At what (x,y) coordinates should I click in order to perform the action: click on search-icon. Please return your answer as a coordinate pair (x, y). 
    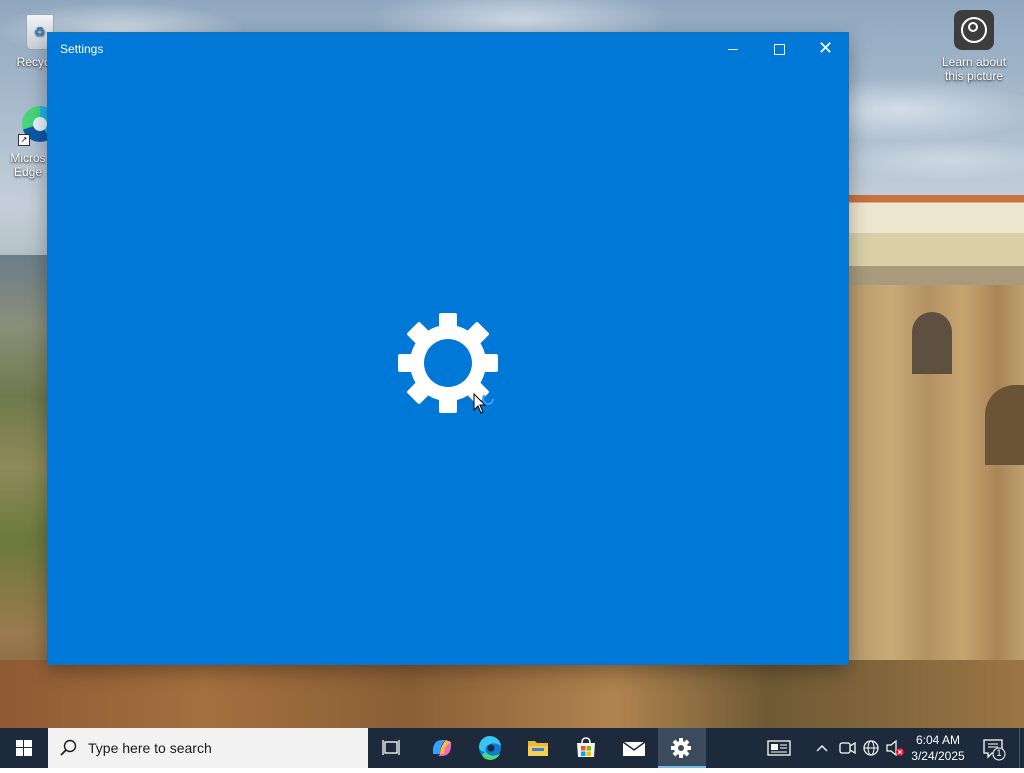
    Looking at the image, I should click on (68, 747).